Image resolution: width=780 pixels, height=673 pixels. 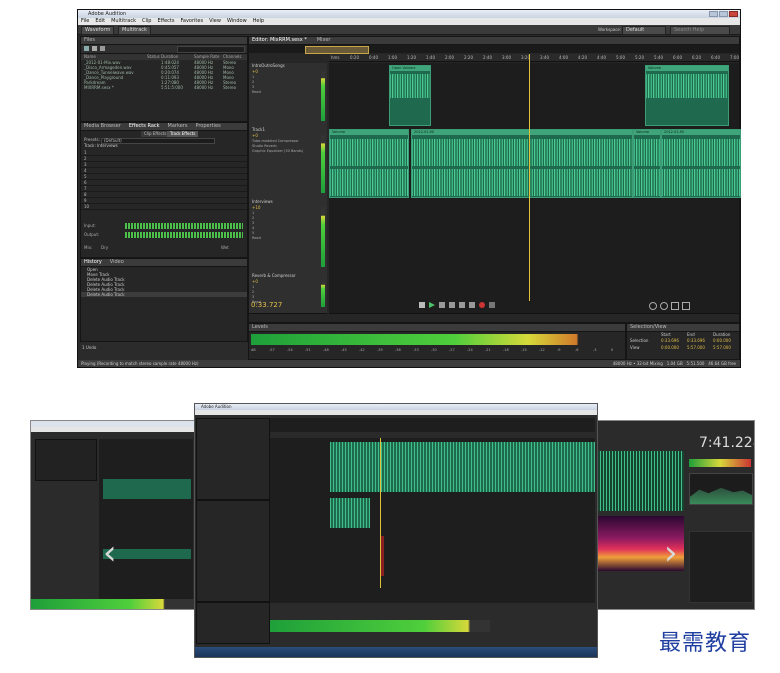 I want to click on track-lane: Open Volume Volume, so click(x=534, y=95).